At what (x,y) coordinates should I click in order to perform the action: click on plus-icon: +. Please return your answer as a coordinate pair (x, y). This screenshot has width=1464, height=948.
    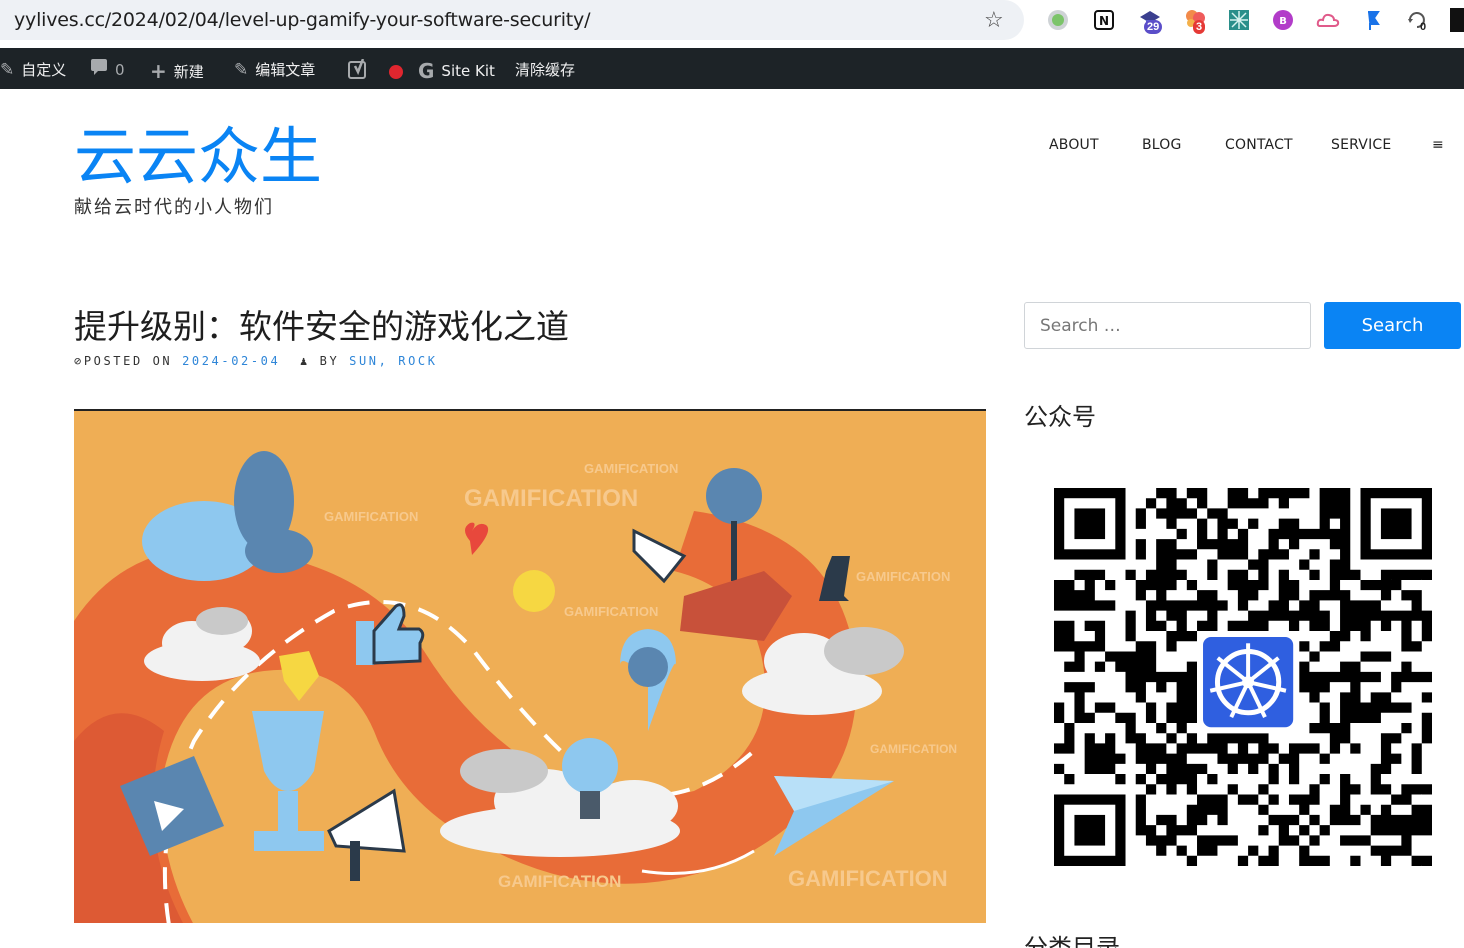
    Looking at the image, I should click on (158, 71).